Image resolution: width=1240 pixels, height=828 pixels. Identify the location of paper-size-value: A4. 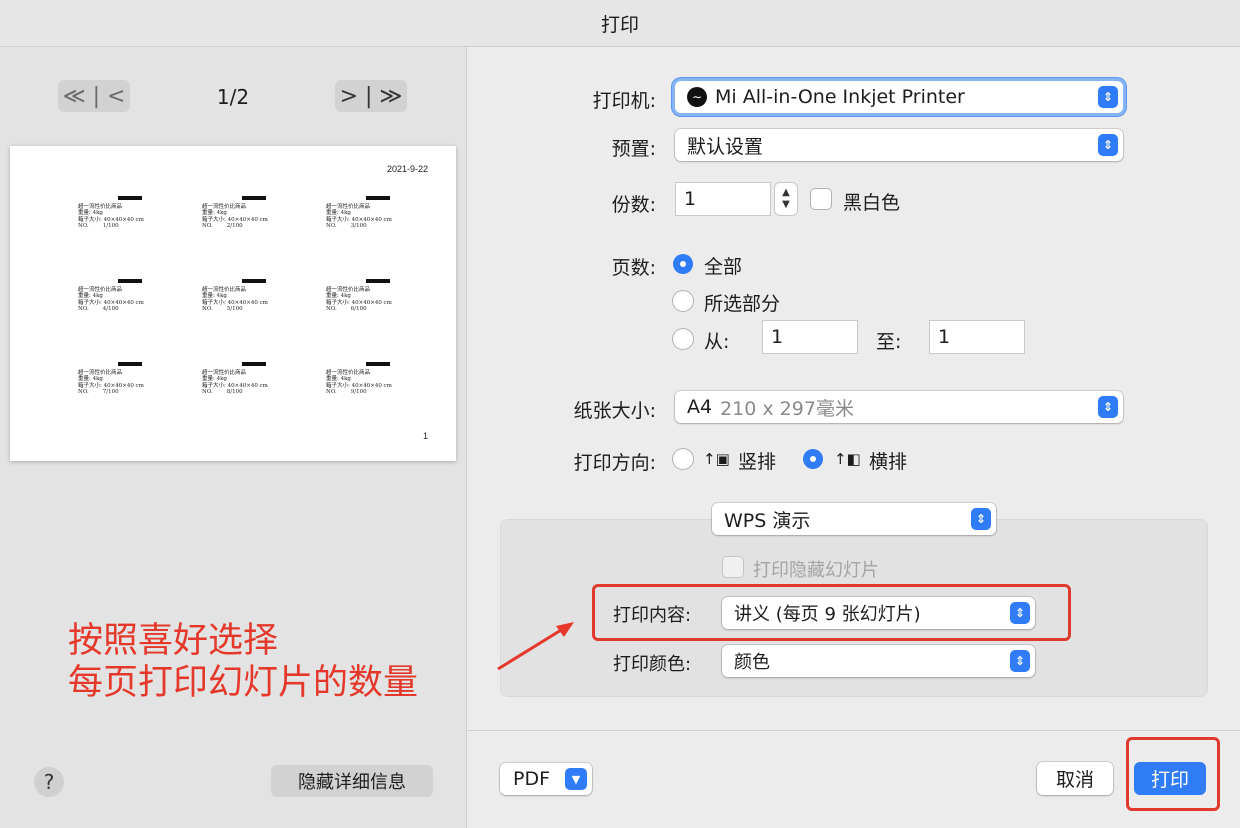
(700, 407).